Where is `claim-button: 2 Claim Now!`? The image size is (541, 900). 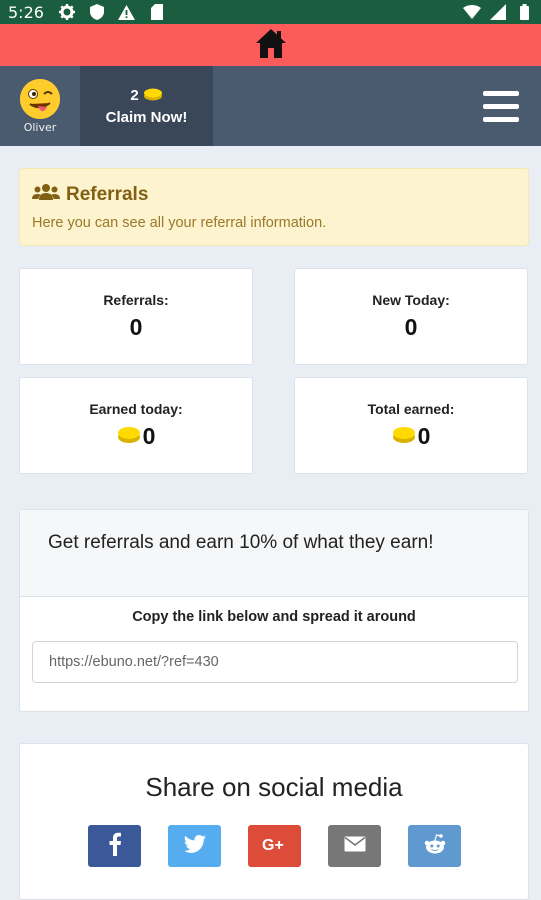 claim-button: 2 Claim Now! is located at coordinates (146, 106).